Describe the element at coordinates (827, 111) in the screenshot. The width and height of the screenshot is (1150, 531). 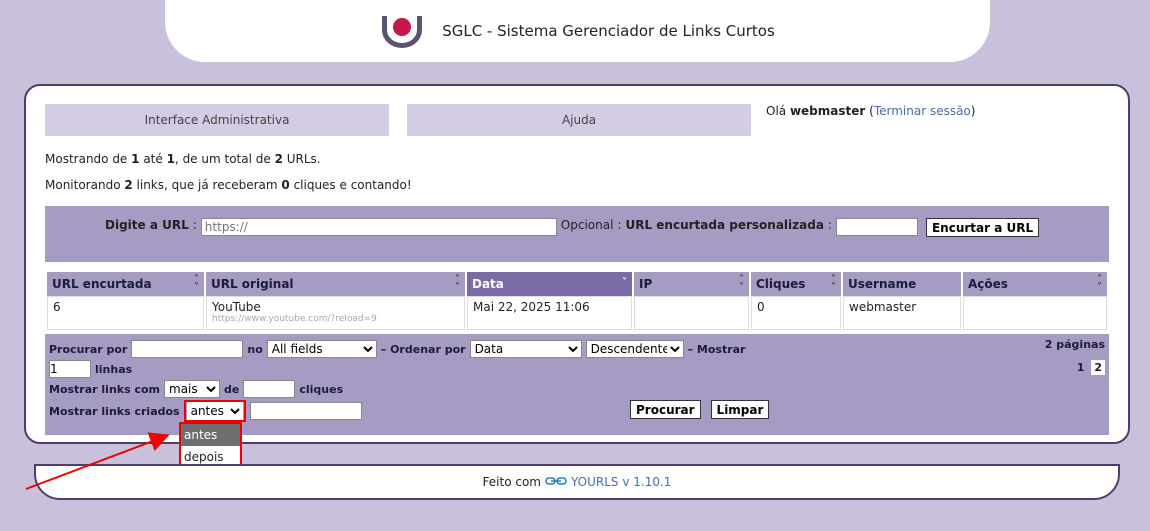
I see `username: webmaster` at that location.